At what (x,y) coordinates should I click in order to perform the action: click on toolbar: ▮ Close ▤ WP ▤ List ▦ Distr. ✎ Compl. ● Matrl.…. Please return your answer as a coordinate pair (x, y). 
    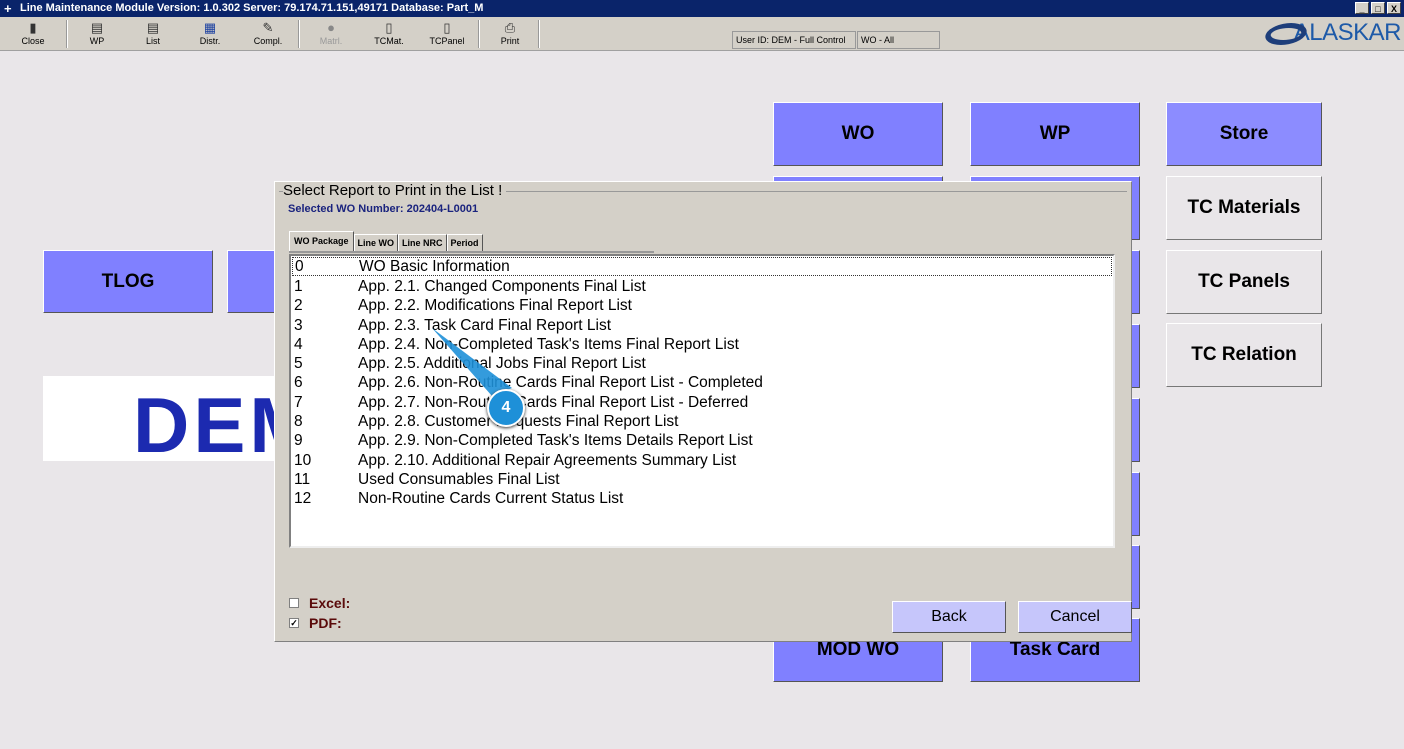
    Looking at the image, I should click on (702, 34).